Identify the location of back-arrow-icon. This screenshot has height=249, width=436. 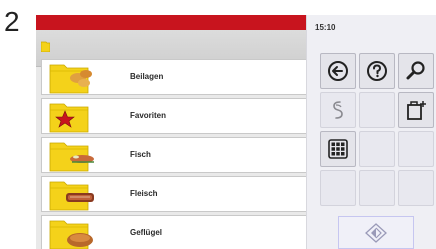
(338, 71).